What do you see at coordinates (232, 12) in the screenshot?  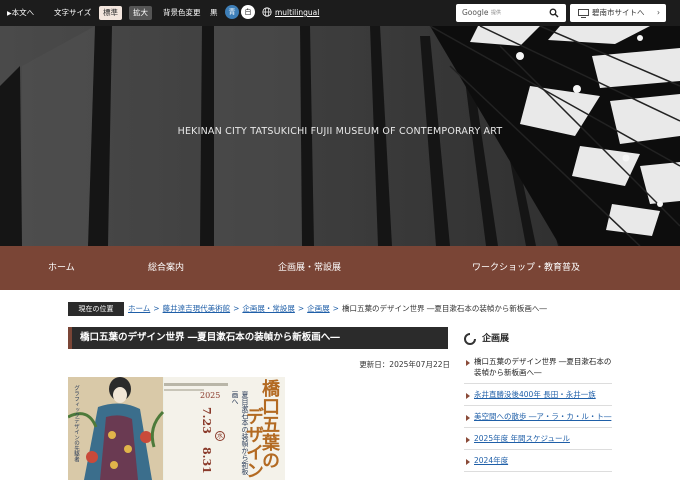 I see `bg-blue-button: 青` at bounding box center [232, 12].